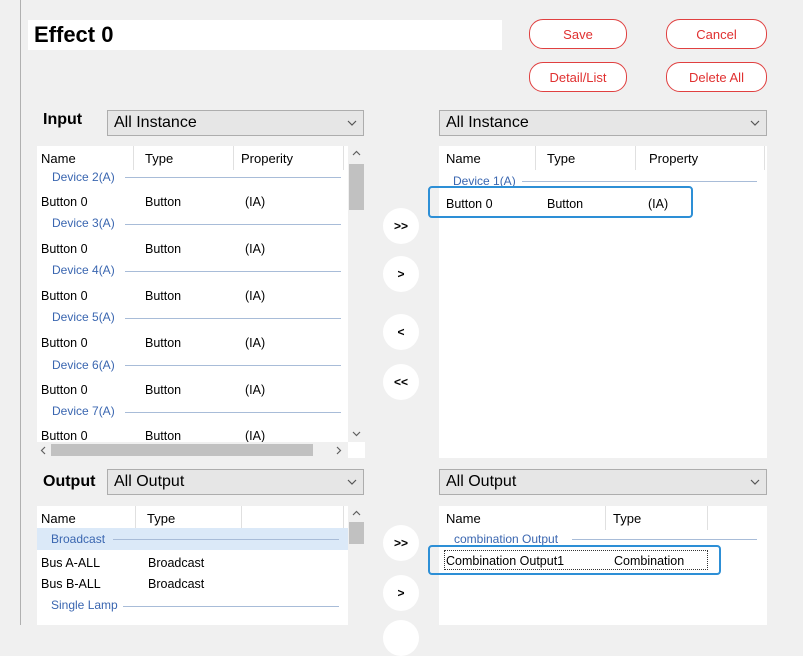 This screenshot has width=803, height=656. What do you see at coordinates (401, 332) in the screenshot?
I see `remove-button: <` at bounding box center [401, 332].